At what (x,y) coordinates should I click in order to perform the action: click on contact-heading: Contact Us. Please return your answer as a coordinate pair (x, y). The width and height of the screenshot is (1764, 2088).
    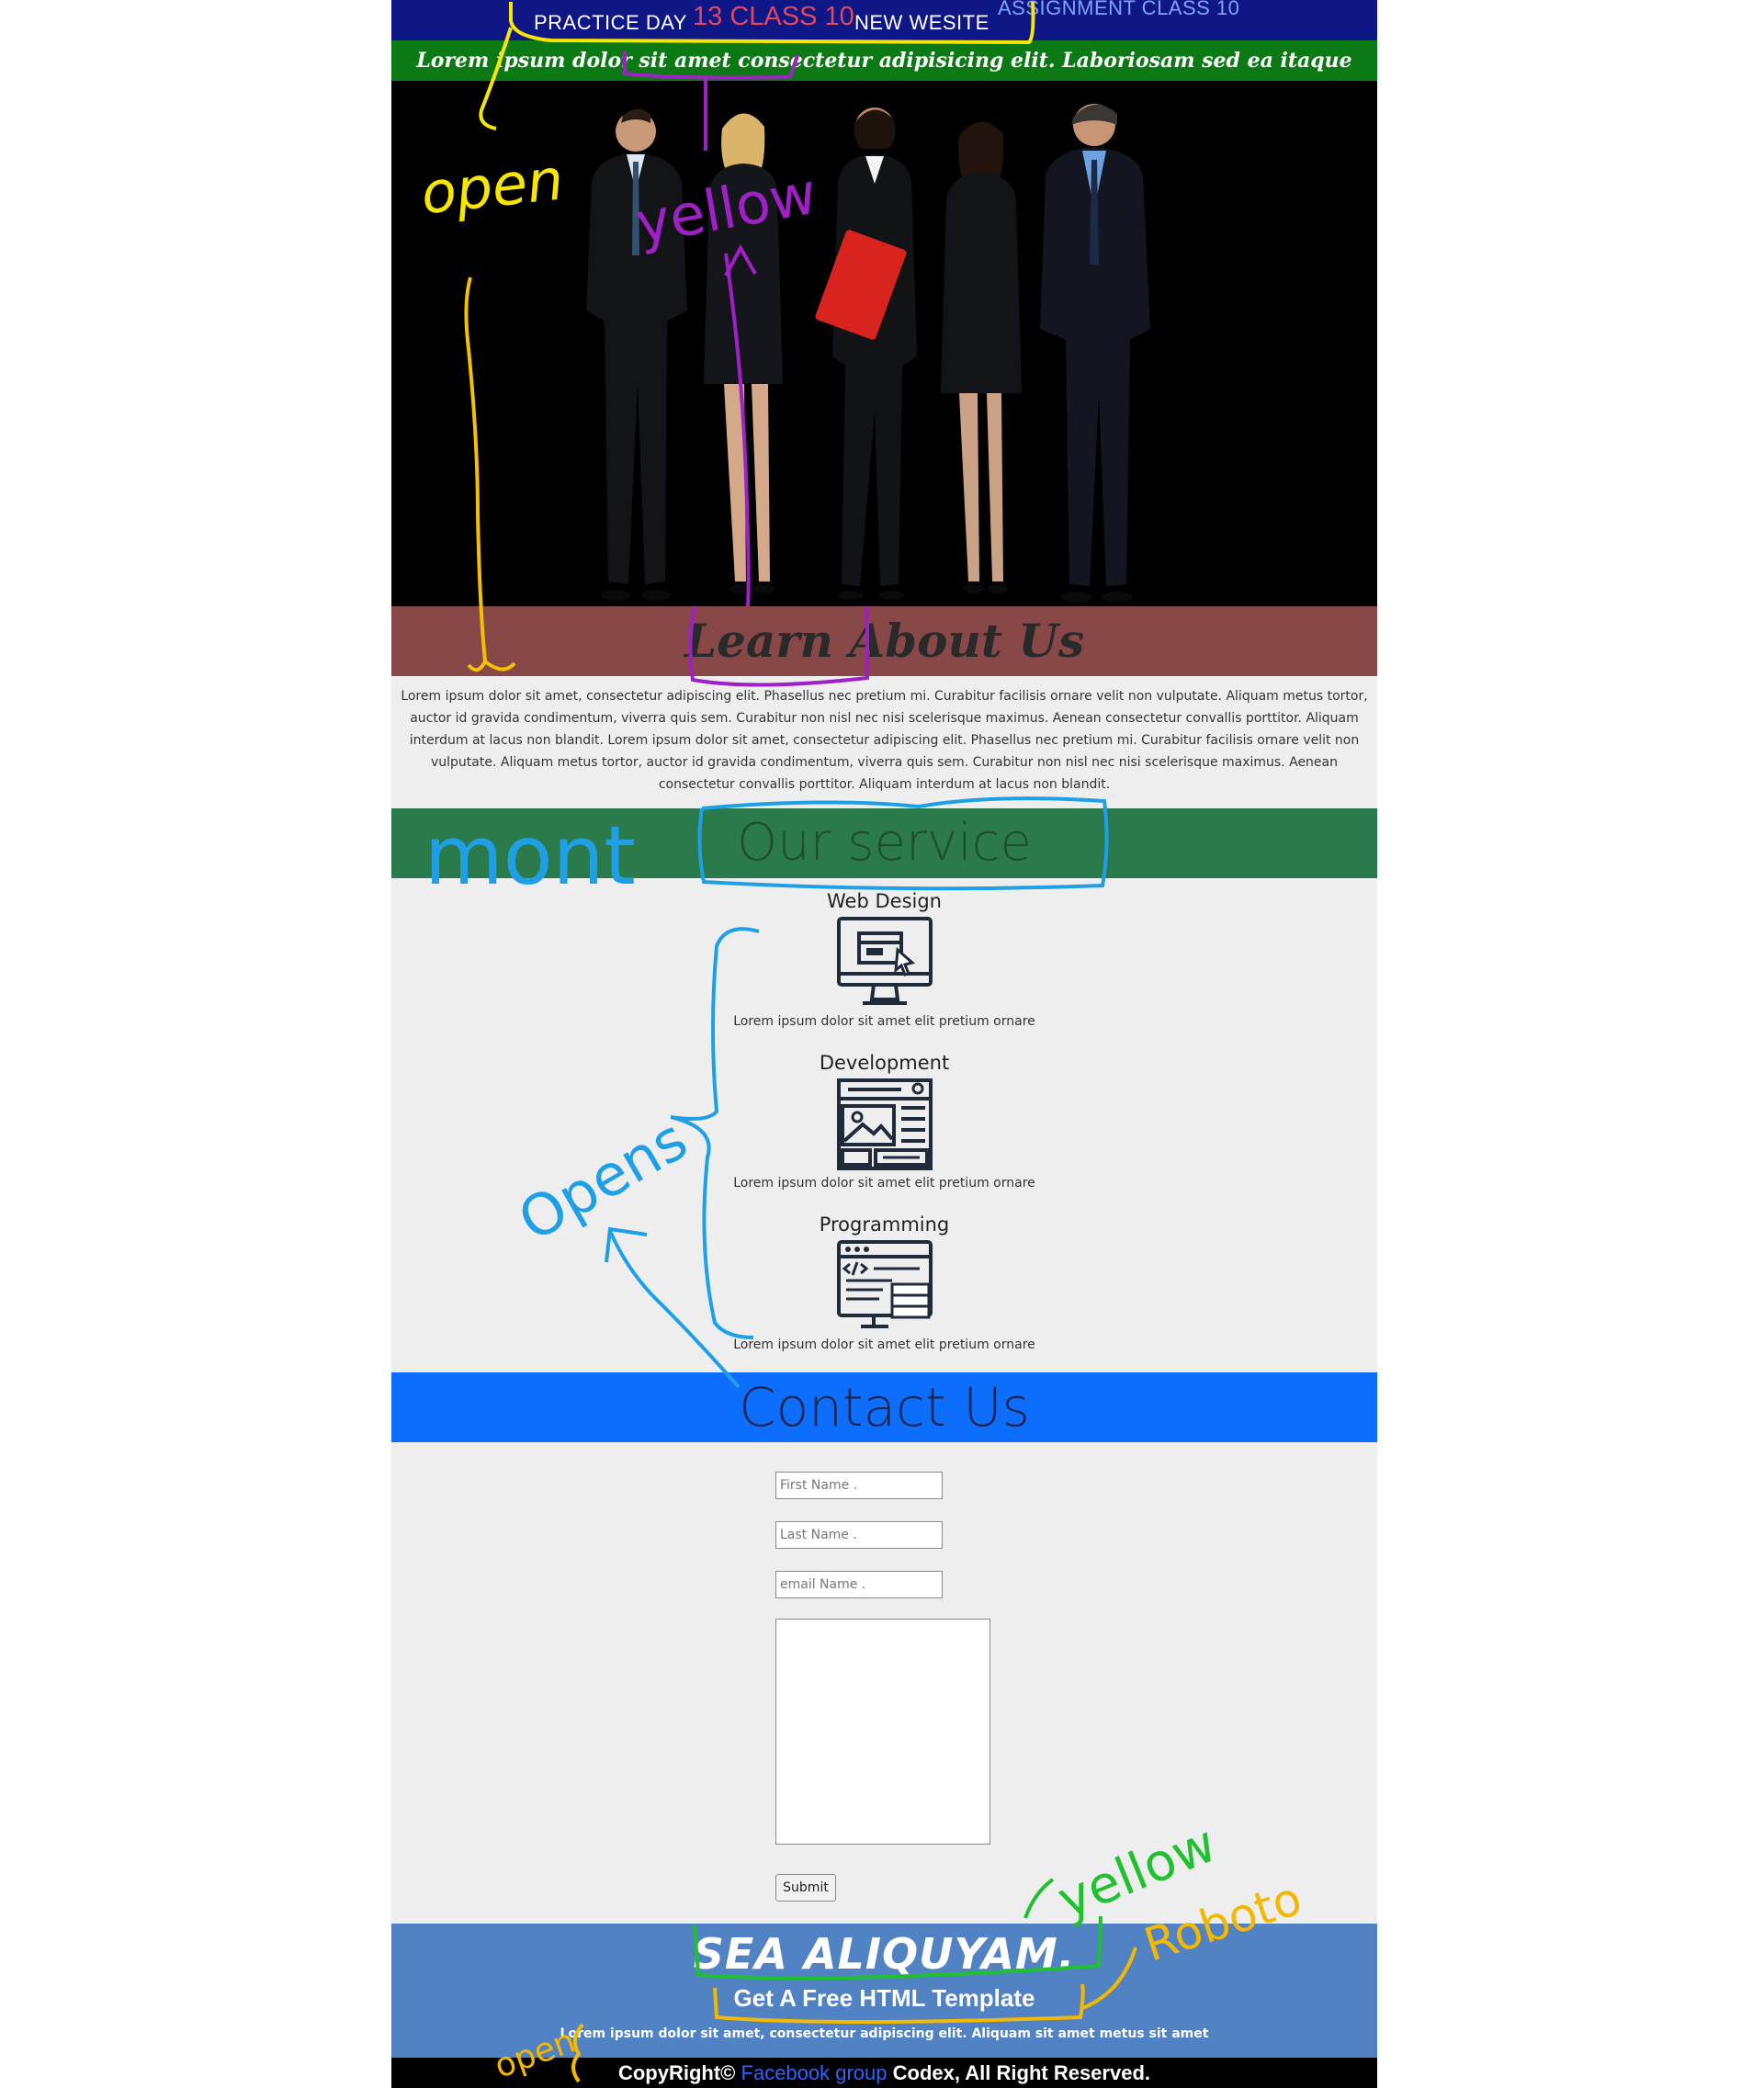
    Looking at the image, I should click on (884, 1407).